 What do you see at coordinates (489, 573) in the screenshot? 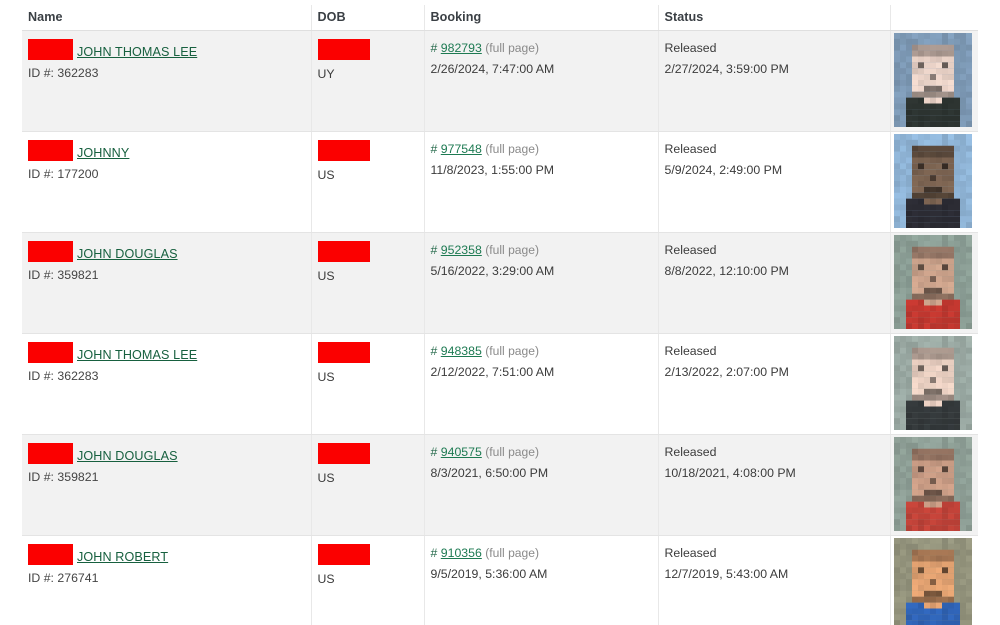
I see `booking-datetime: 9/5/2019, 5:36:00 AM` at bounding box center [489, 573].